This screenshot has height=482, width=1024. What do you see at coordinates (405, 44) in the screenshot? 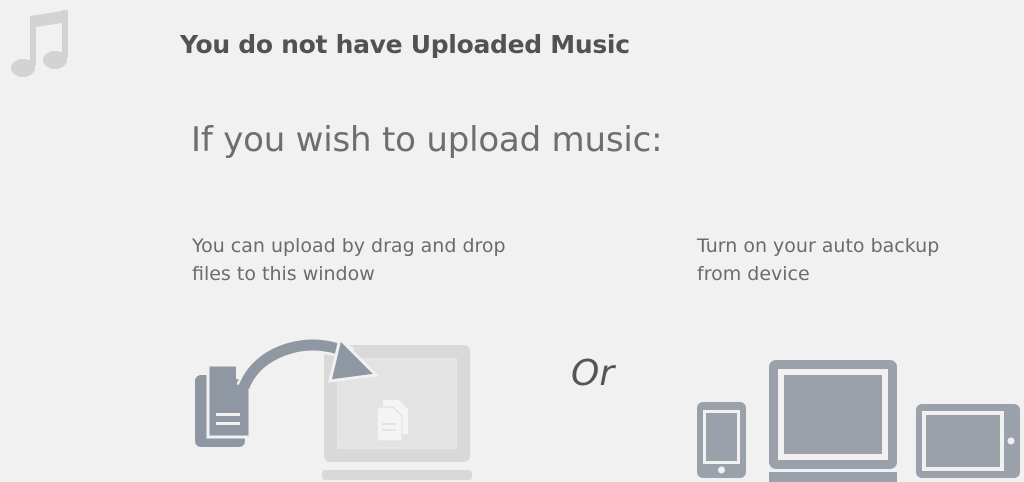
I see `page-title: You do not have Uploaded Music` at bounding box center [405, 44].